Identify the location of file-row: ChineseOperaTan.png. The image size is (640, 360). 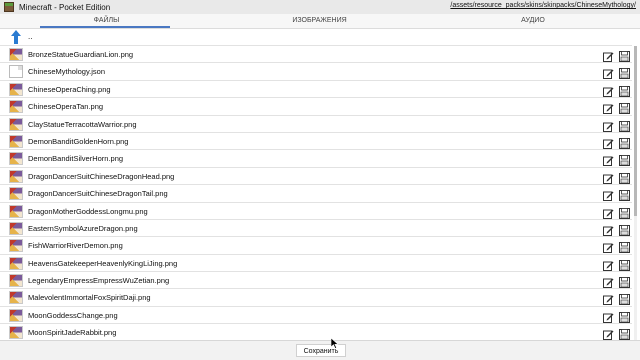
(316, 107).